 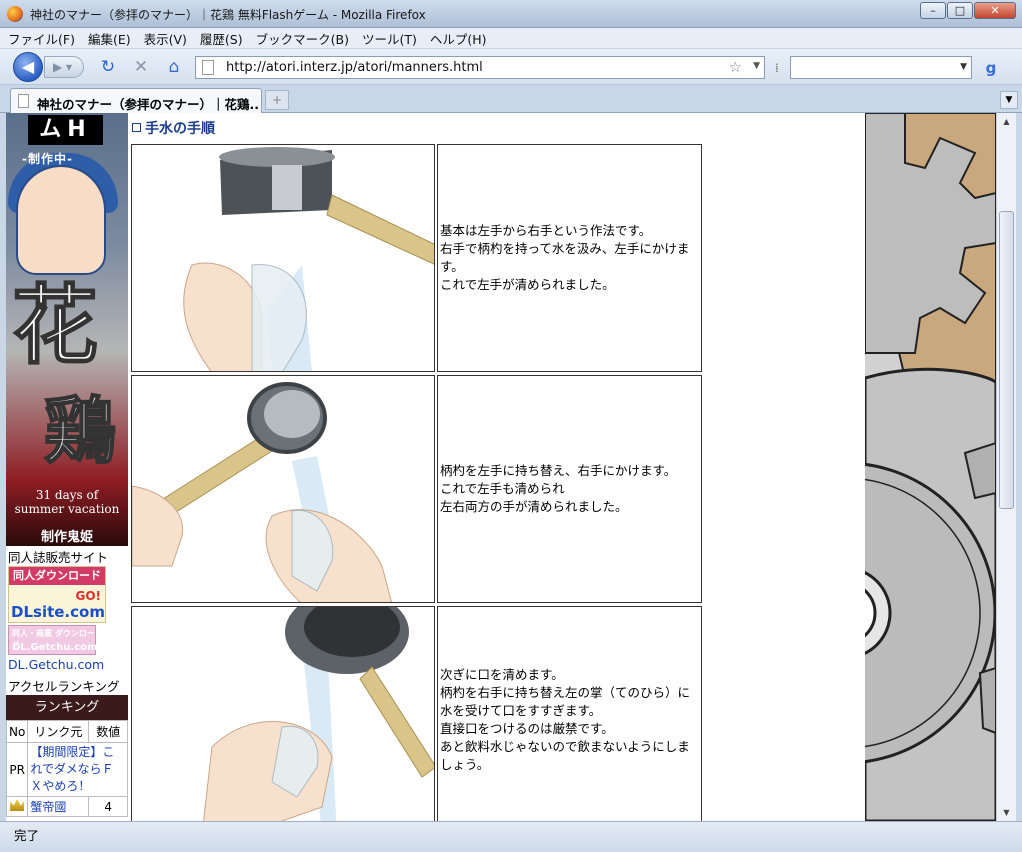 I want to click on step-2-illustration, so click(x=283, y=489).